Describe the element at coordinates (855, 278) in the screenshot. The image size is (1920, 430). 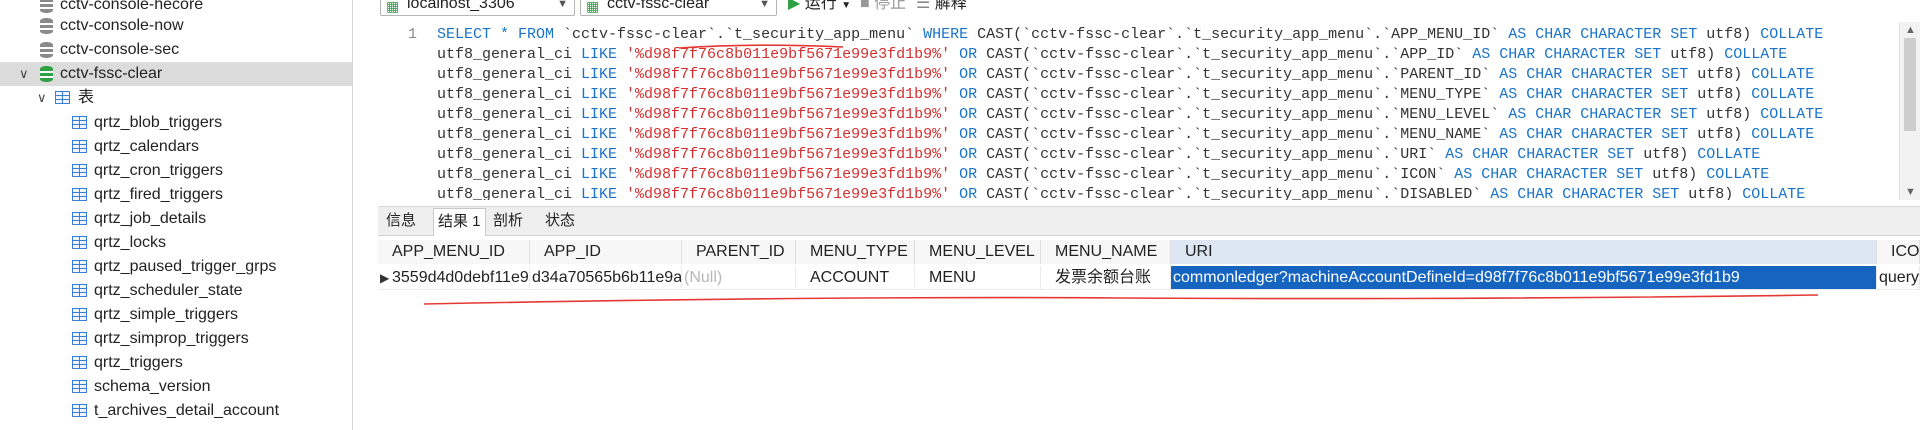
I see `table-cell: ACCOUNT` at that location.